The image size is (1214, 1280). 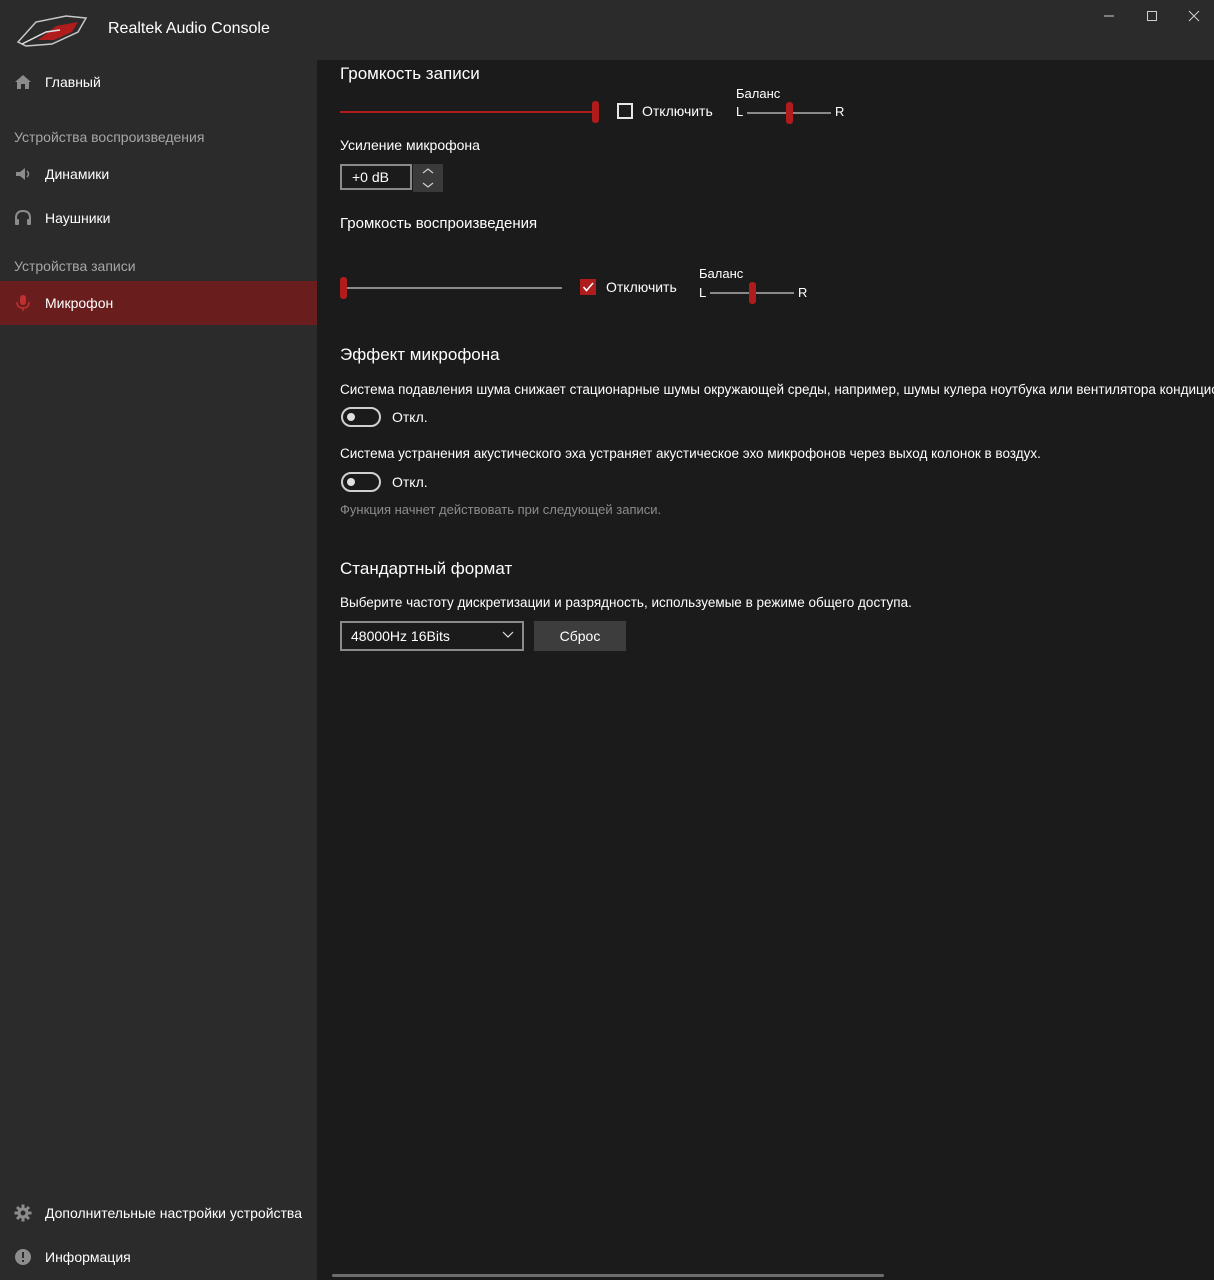 What do you see at coordinates (23, 82) in the screenshot?
I see `home-icon` at bounding box center [23, 82].